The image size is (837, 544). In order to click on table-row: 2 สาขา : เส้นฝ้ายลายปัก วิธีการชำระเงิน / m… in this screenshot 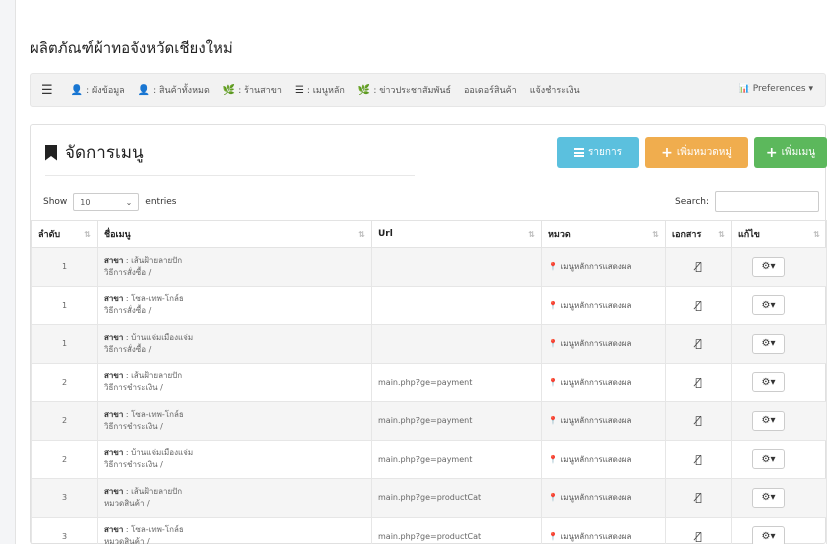, I will do `click(429, 382)`.